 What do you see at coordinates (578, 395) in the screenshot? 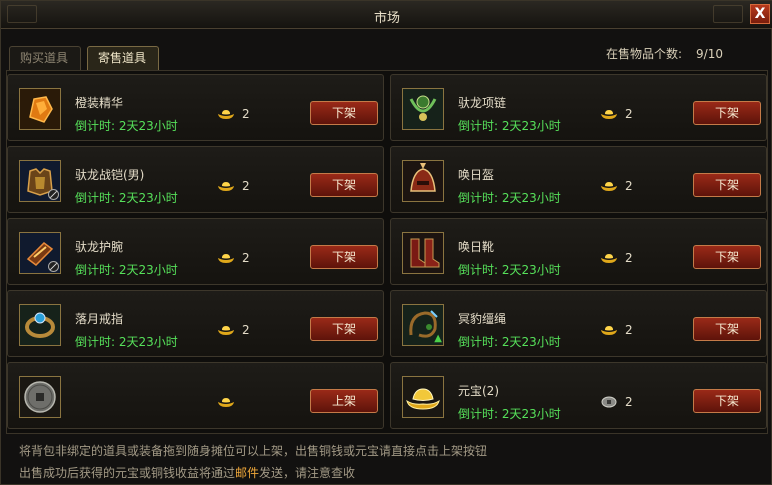
I see `consign-slot: 元宝(2) 倒计时: 2天23小时 2 下架` at bounding box center [578, 395].